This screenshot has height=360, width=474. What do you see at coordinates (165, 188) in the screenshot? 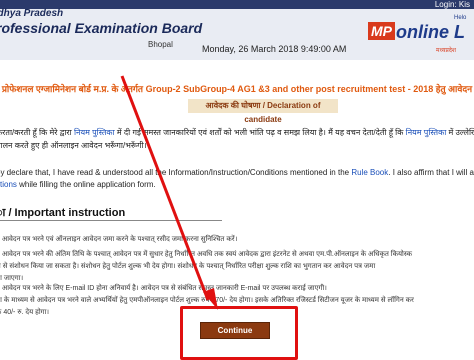
I see `arrow-shaft` at bounding box center [165, 188].